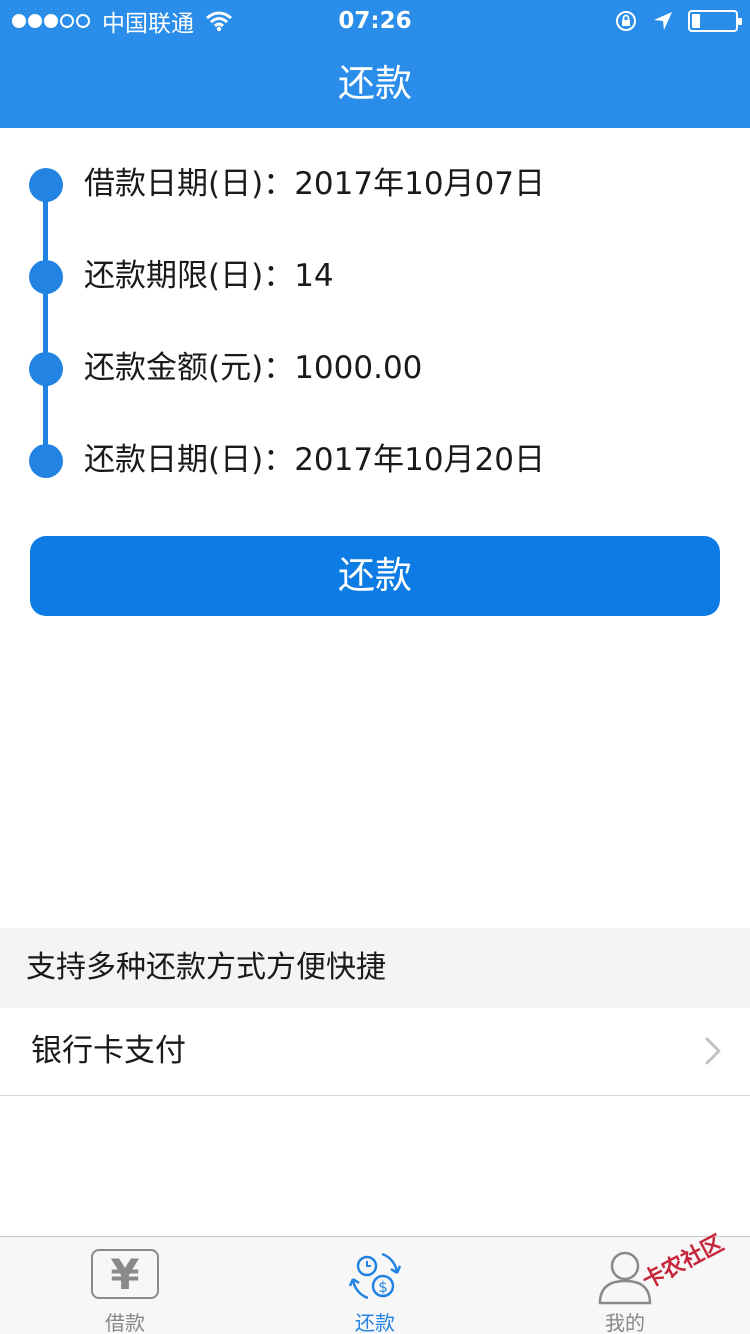  I want to click on tab-bar: ¥ 借款 $ 还款 我的, so click(375, 1285).